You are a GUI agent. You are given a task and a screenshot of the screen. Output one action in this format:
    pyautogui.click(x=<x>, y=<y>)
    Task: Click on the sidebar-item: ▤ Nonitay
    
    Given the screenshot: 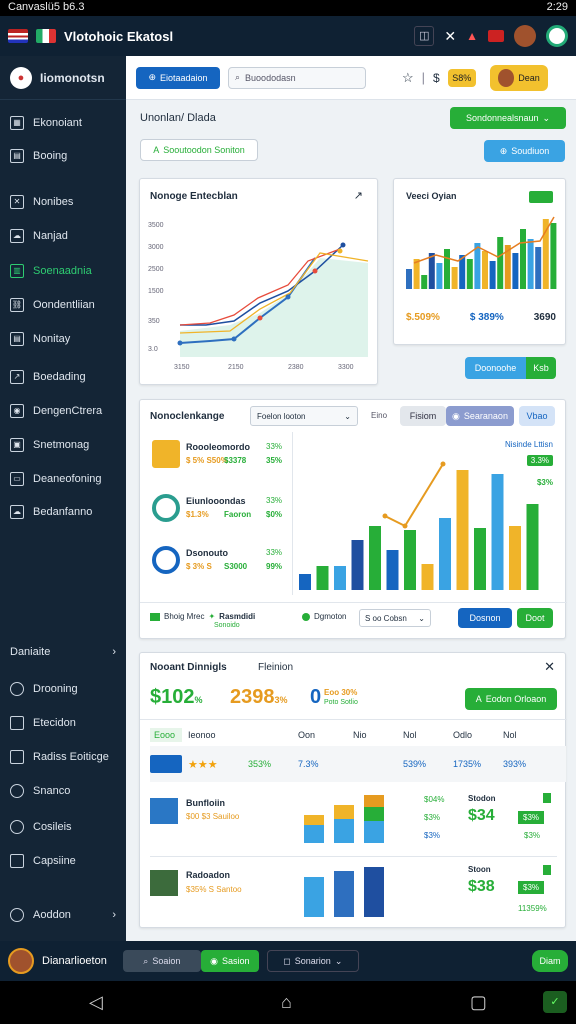 What is the action you would take?
    pyautogui.click(x=63, y=339)
    